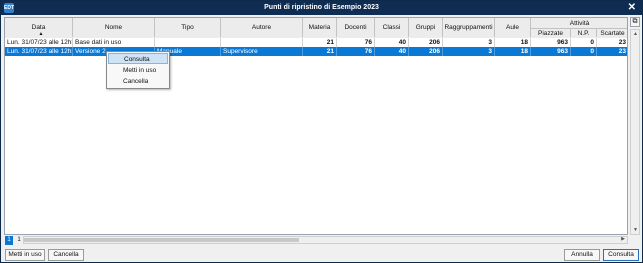 Image resolution: width=643 pixels, height=263 pixels. Describe the element at coordinates (579, 23) in the screenshot. I see `col-group-attivita: Attività` at that location.